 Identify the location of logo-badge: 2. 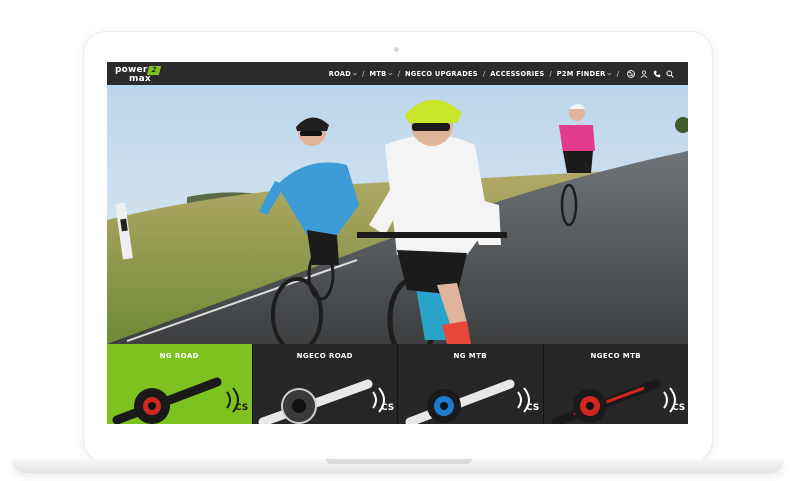
(154, 70).